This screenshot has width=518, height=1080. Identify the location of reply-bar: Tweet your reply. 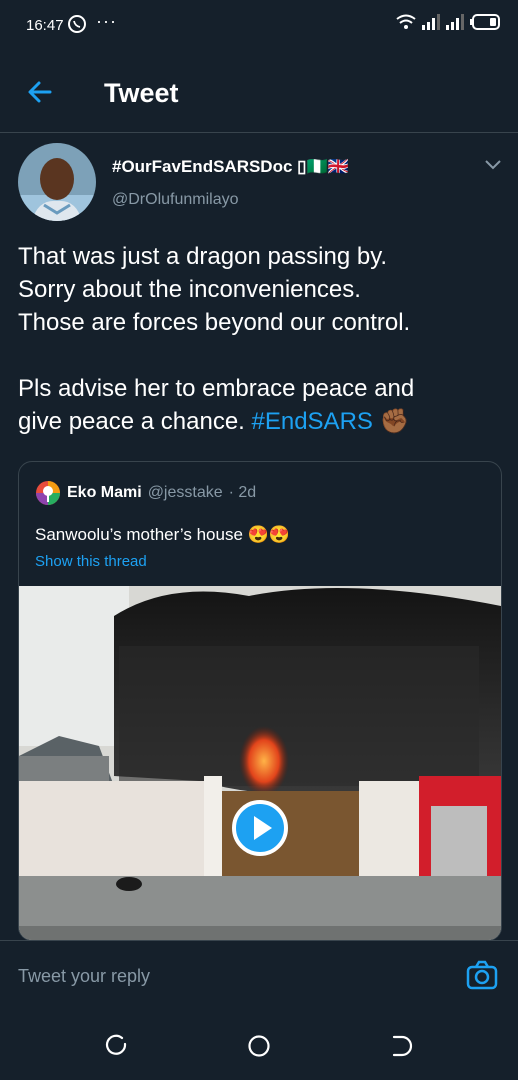
(259, 971).